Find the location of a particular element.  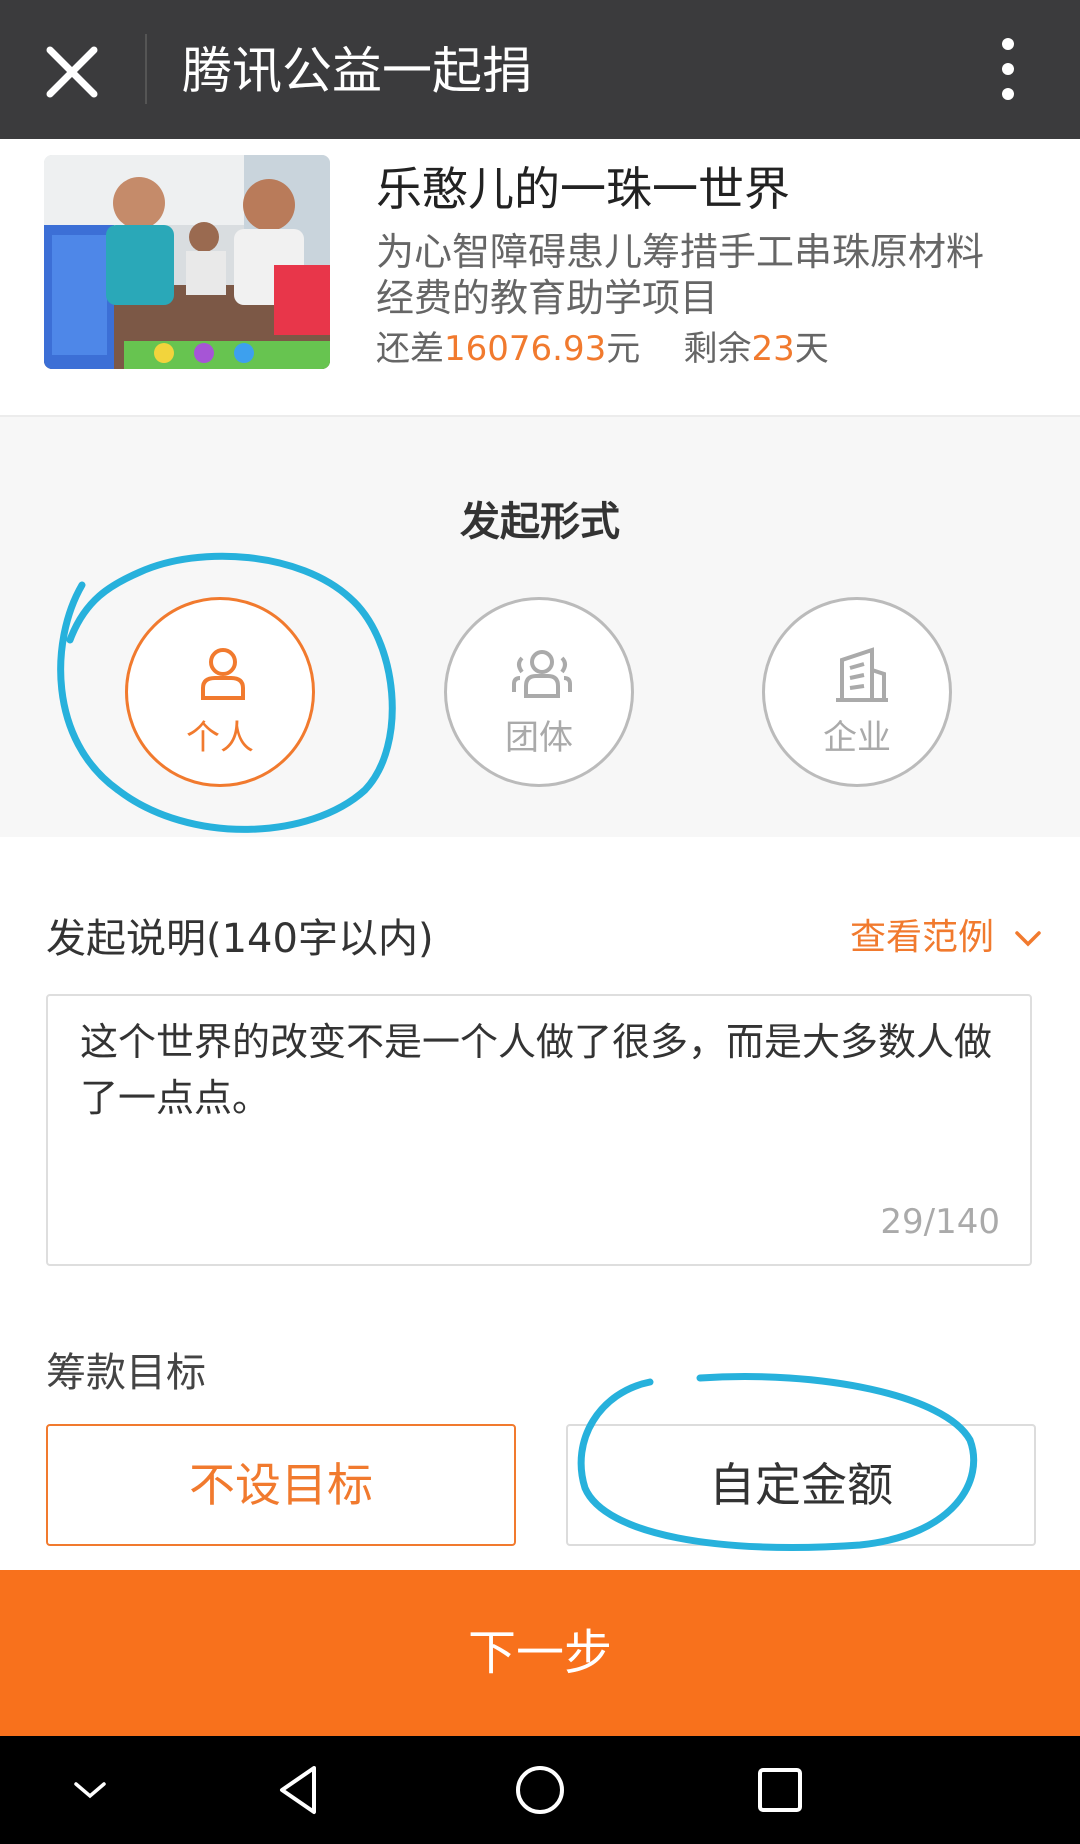

person-icon is located at coordinates (223, 674).